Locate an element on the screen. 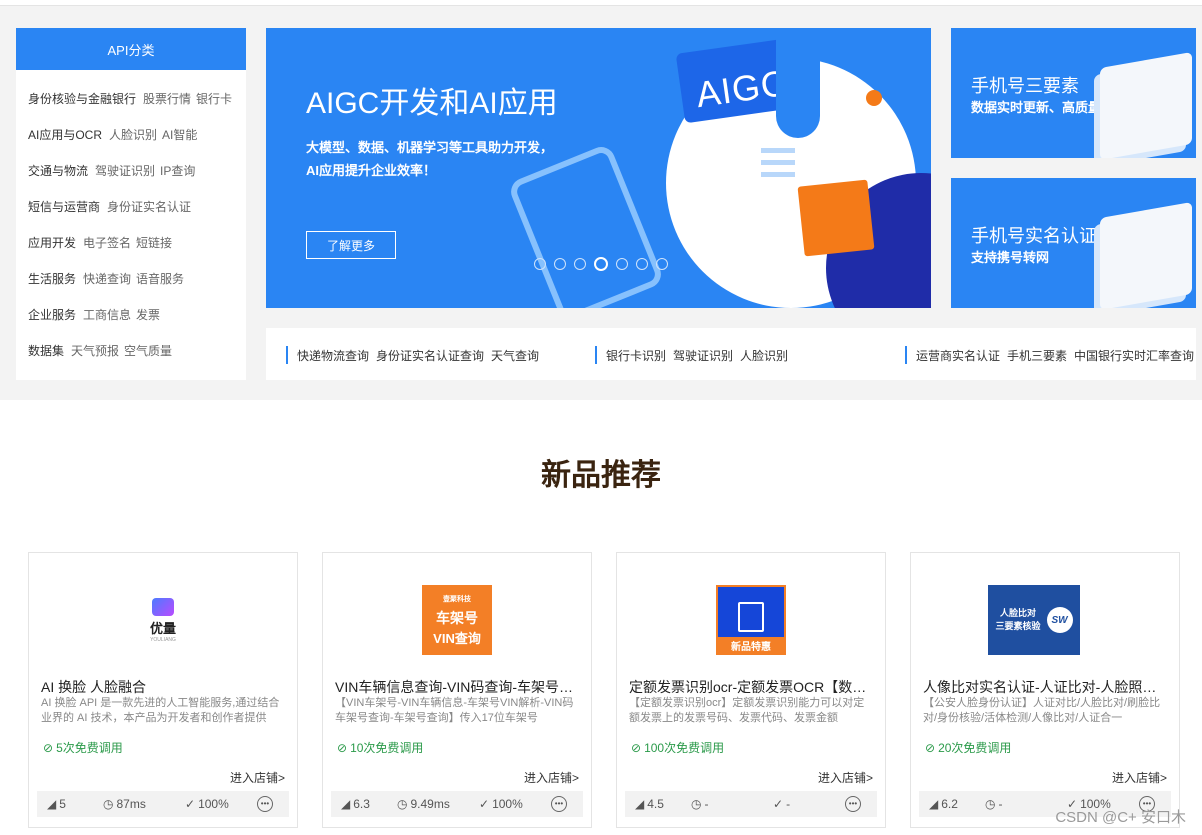 Image resolution: width=1202 pixels, height=835 pixels. learn-more-button: 了解更多 is located at coordinates (351, 245).